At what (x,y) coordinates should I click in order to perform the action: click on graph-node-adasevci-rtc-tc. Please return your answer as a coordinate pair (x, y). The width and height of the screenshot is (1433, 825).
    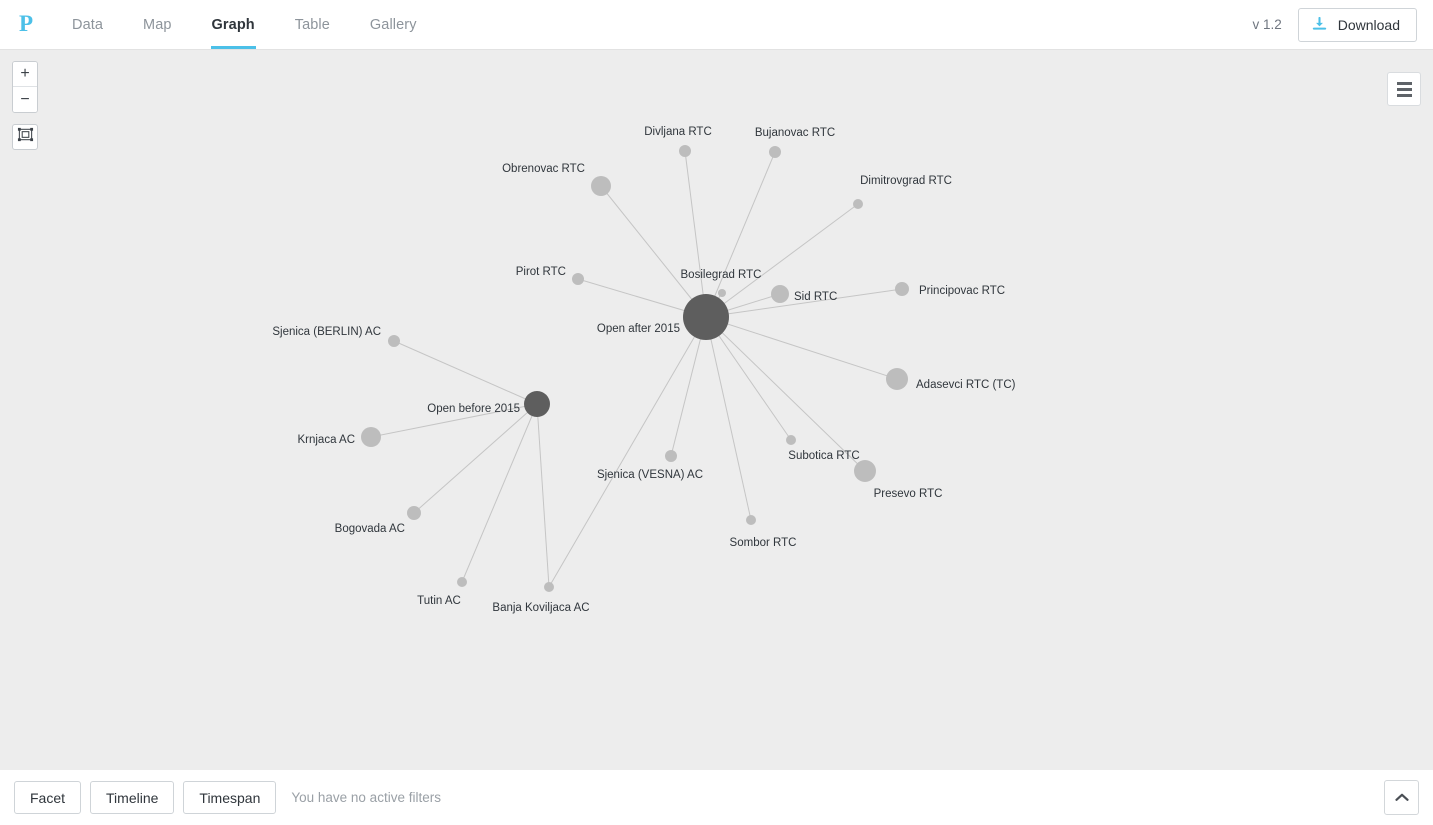
    Looking at the image, I should click on (897, 379).